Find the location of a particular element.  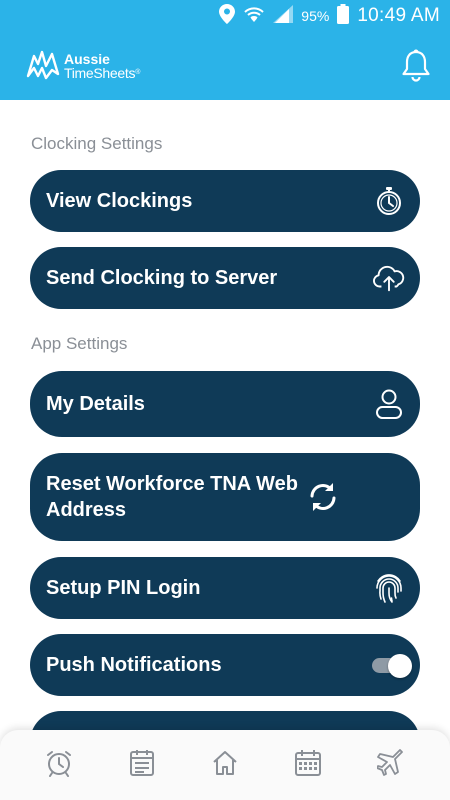

setup-pin-login-label: Setup PIN Login is located at coordinates (123, 588).